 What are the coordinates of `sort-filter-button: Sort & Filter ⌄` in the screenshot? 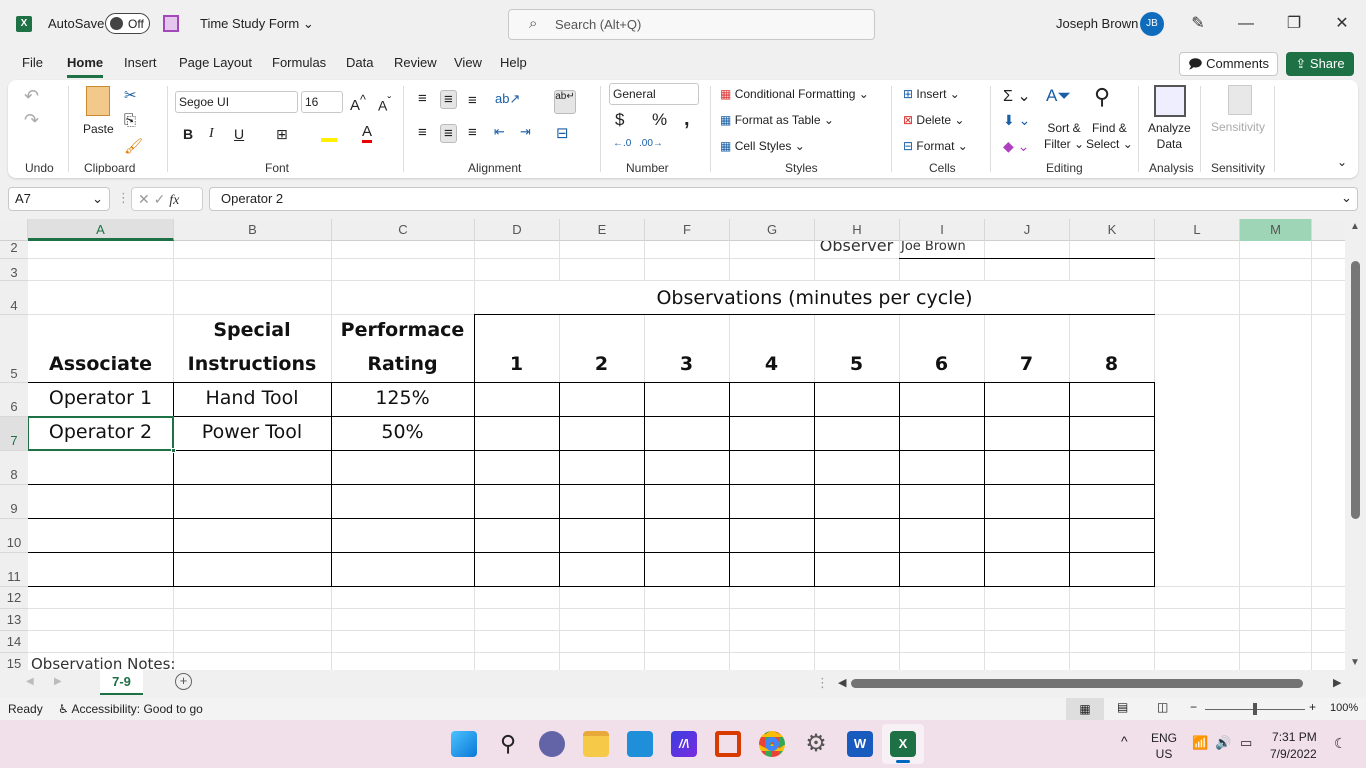 It's located at (1064, 136).